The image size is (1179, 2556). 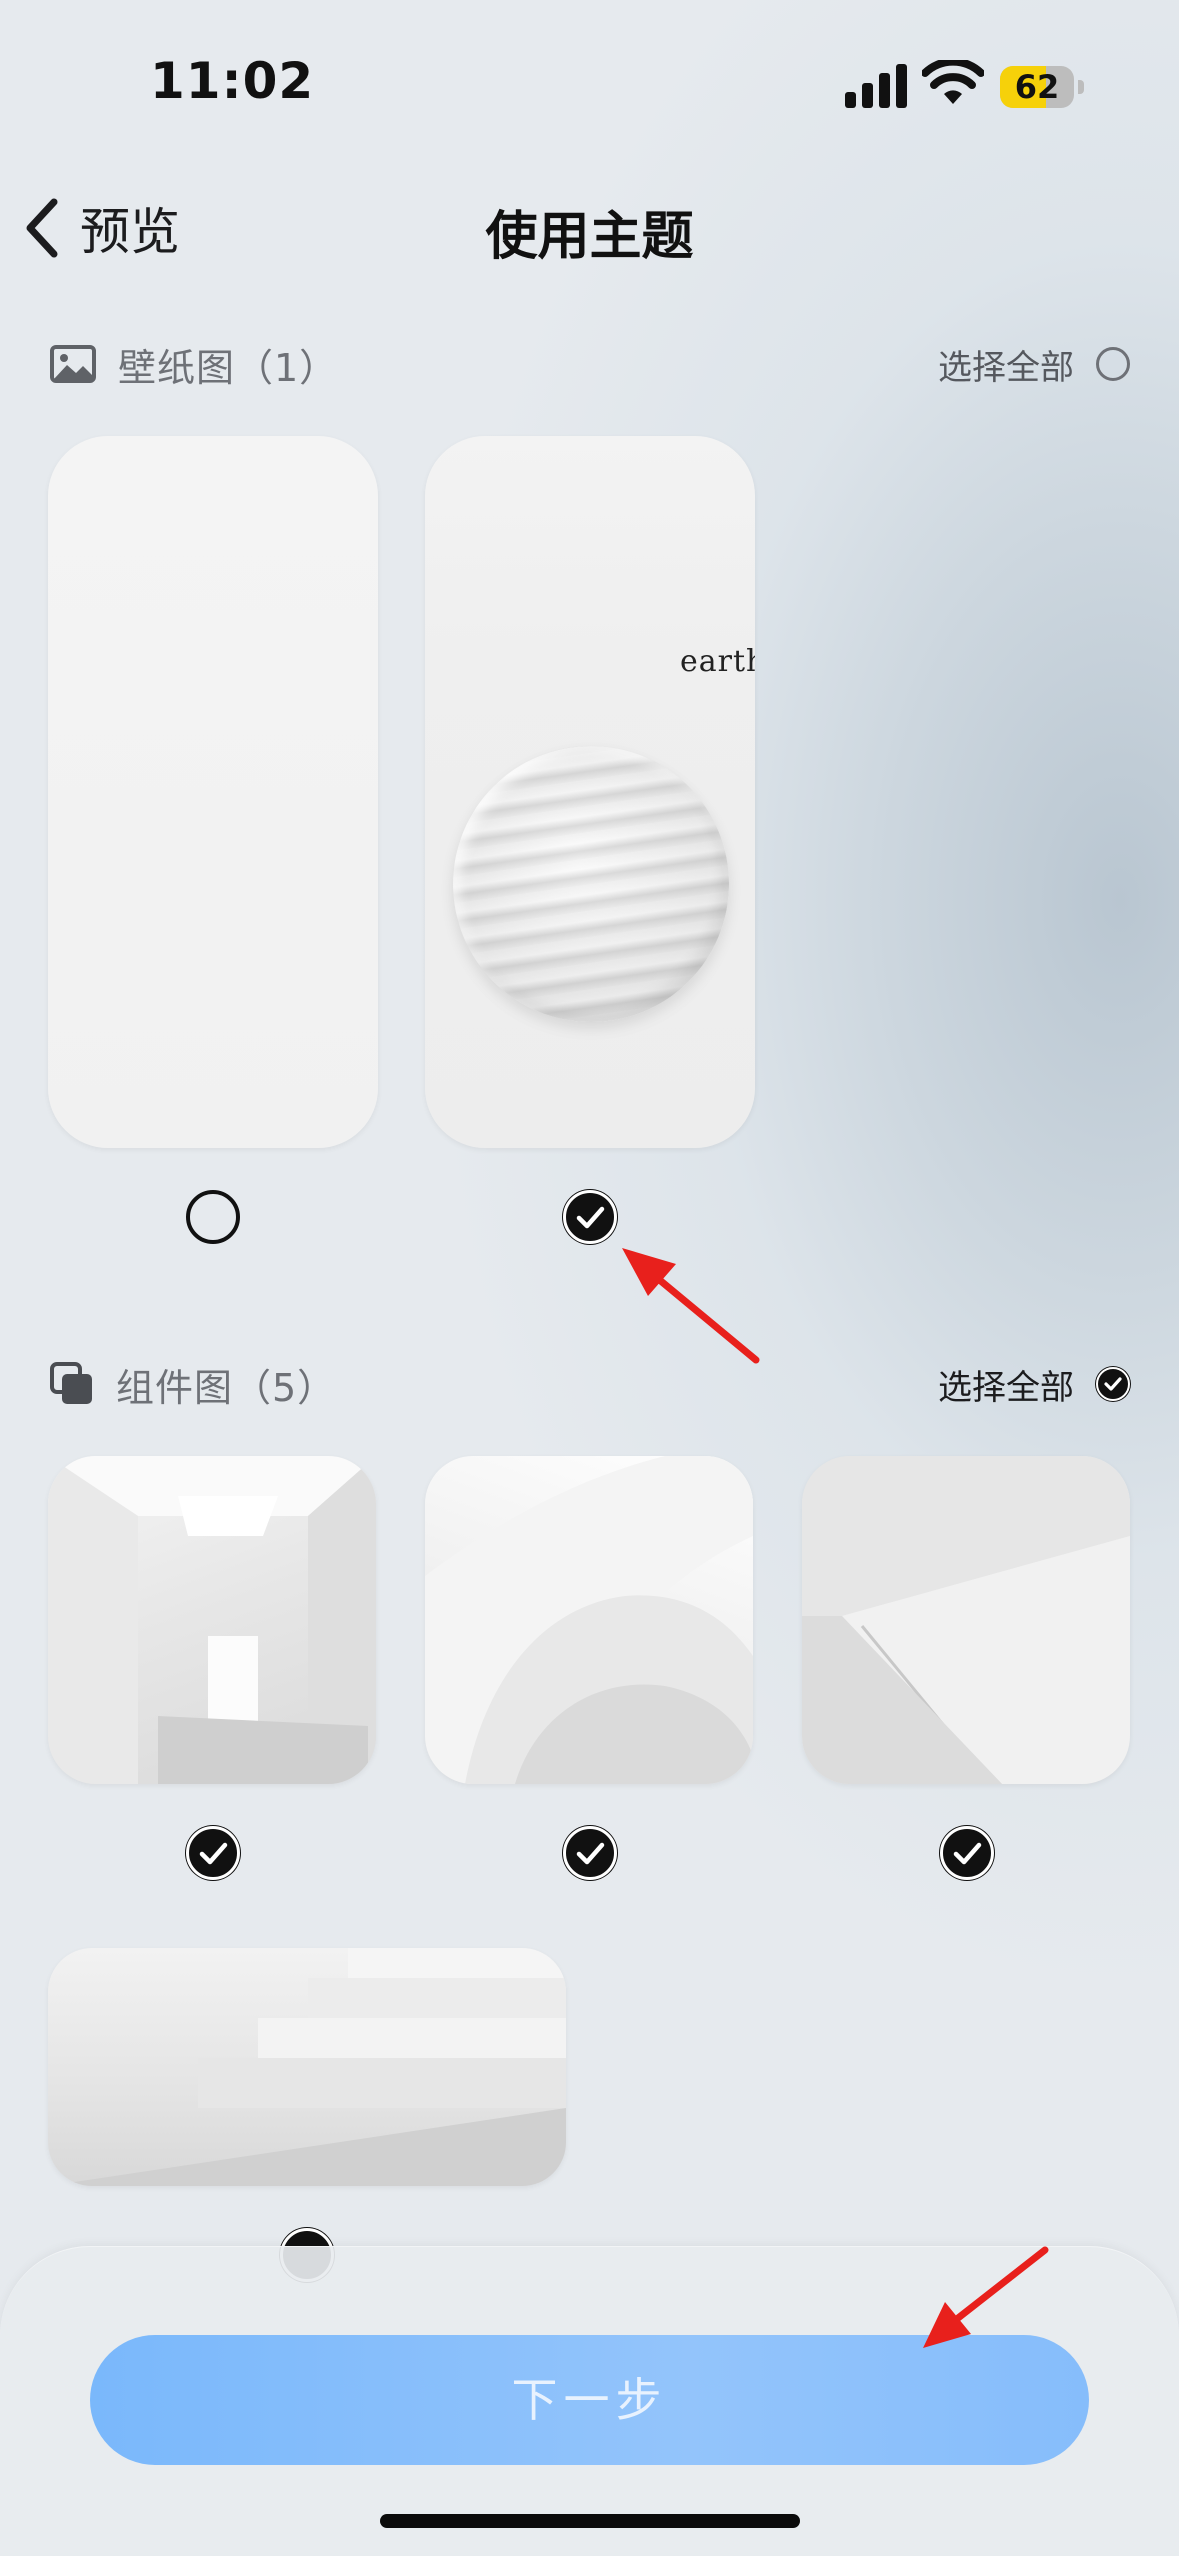 I want to click on image-icon, so click(x=73, y=364).